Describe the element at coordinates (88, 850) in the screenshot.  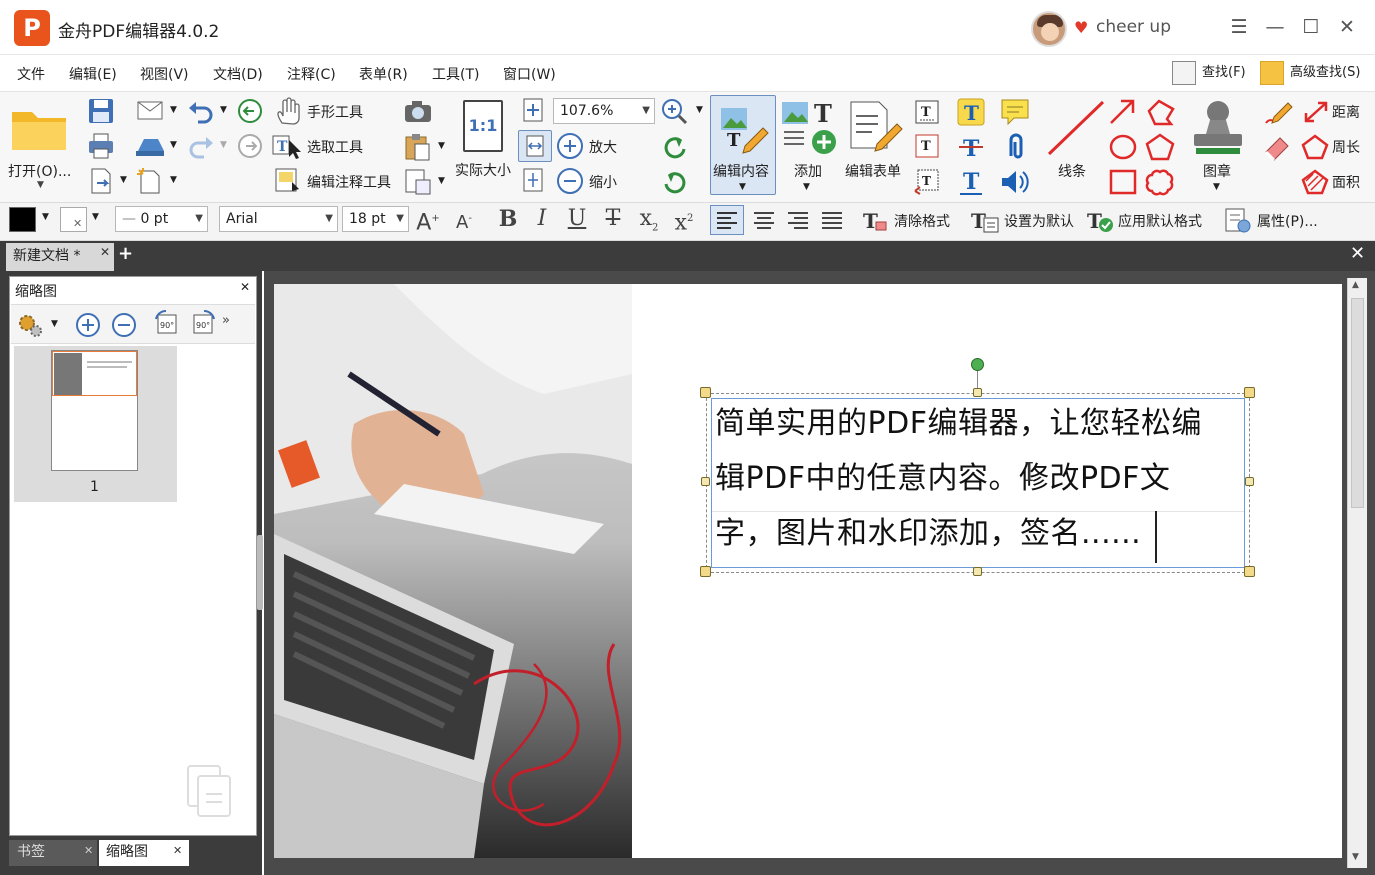
I see `bookmark-tab-close-icon: ✕` at that location.